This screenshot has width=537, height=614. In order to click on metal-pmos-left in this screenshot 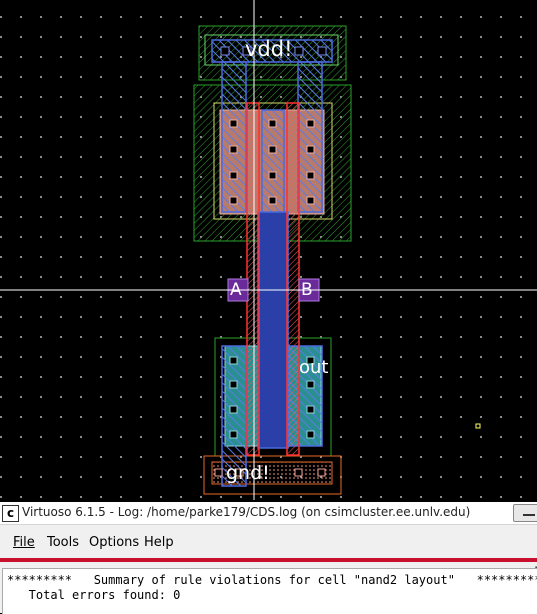, I will do `click(234, 137)`.